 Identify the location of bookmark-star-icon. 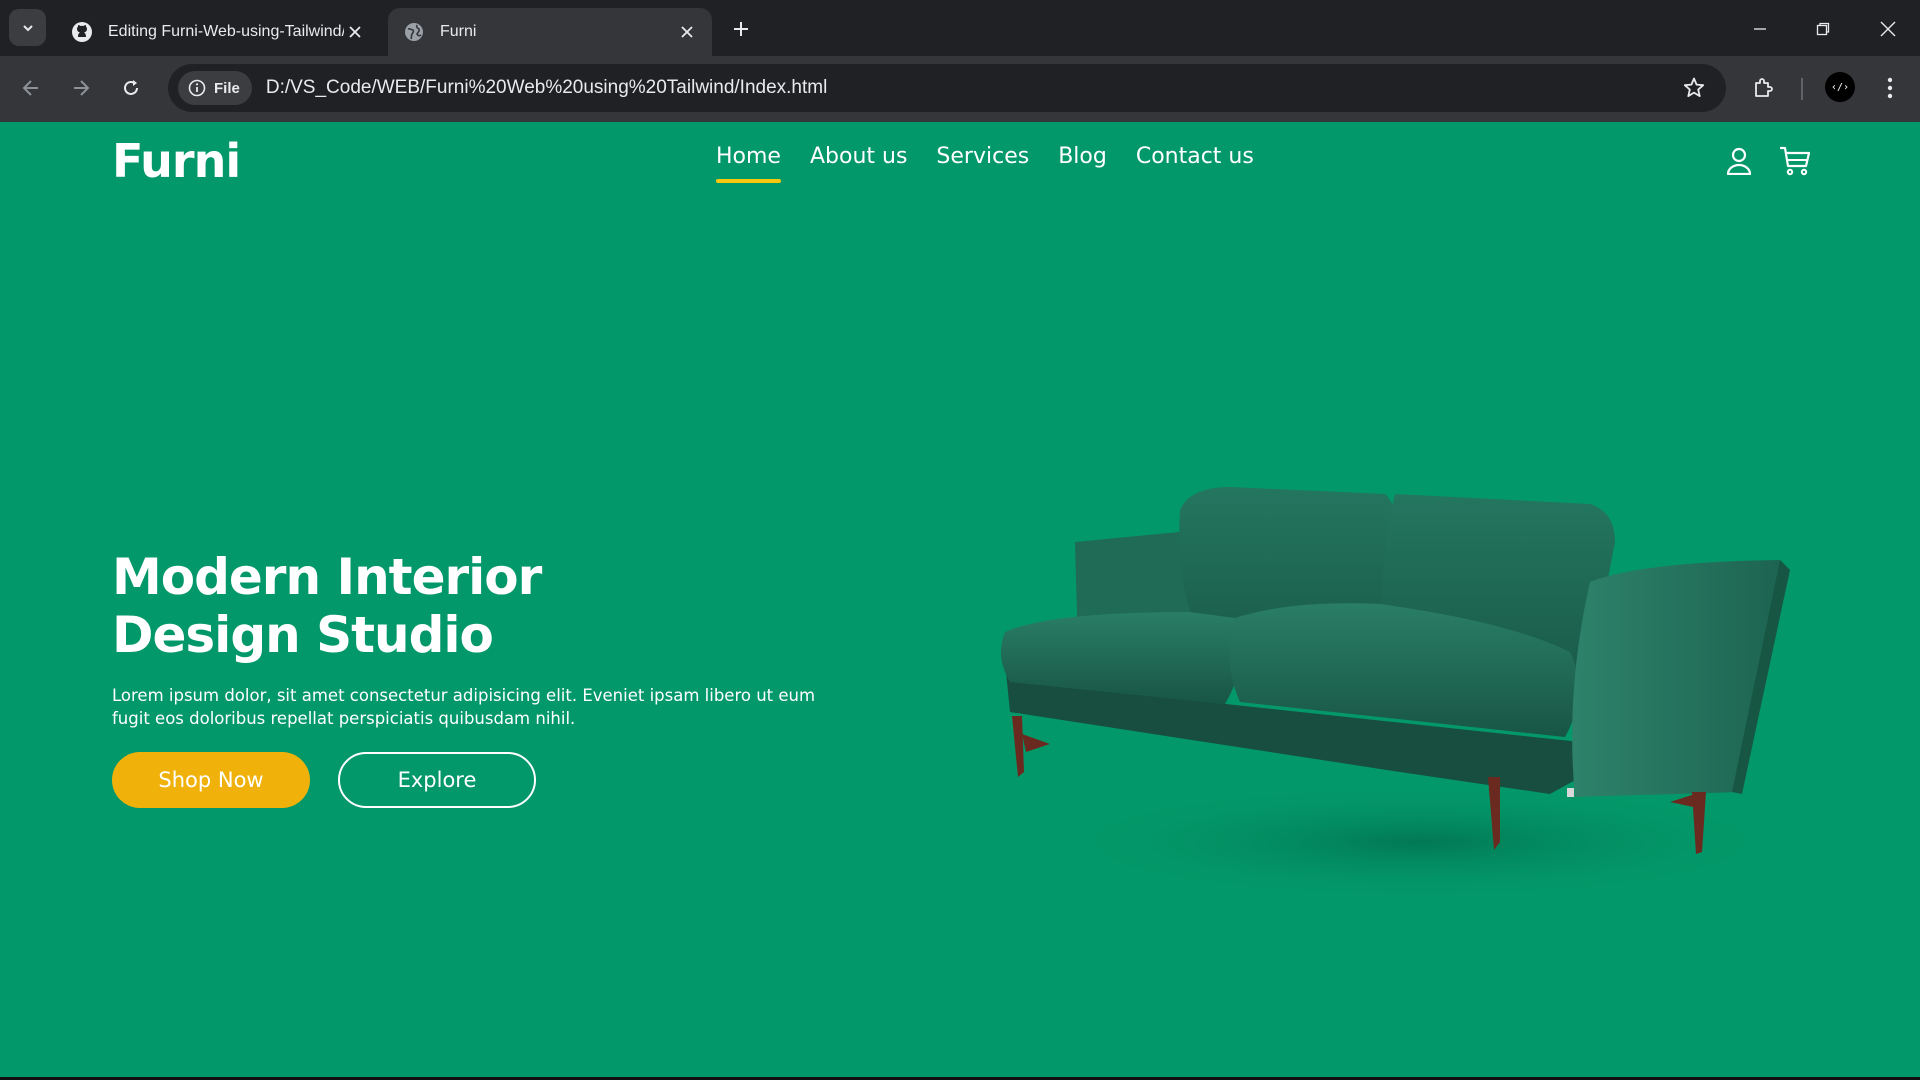
(1694, 88).